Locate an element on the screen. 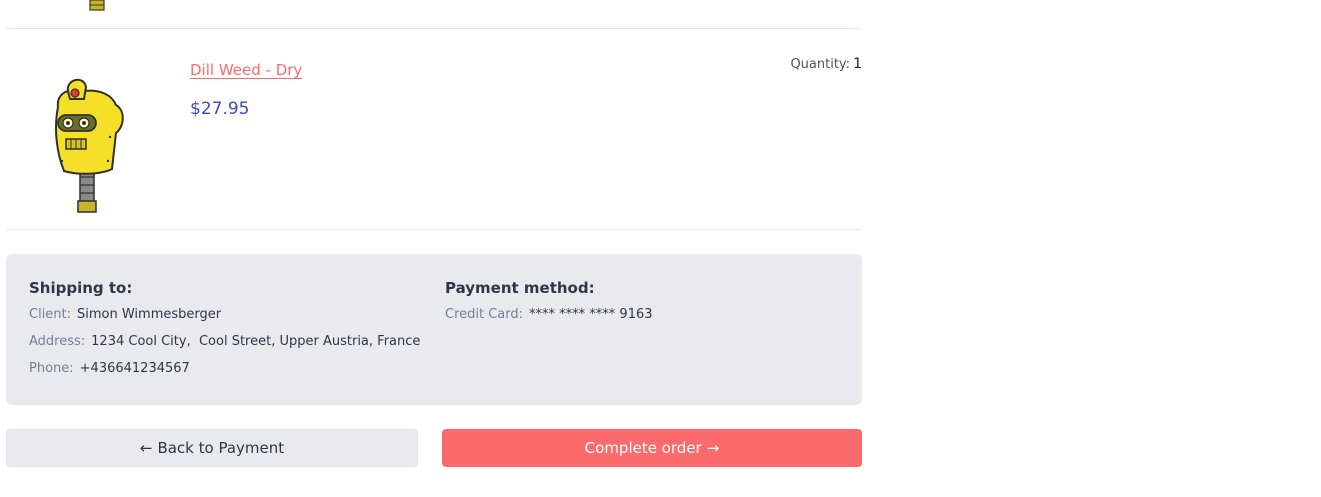 Image resolution: width=1321 pixels, height=497 pixels. quantity-label: Quantity: is located at coordinates (820, 64).